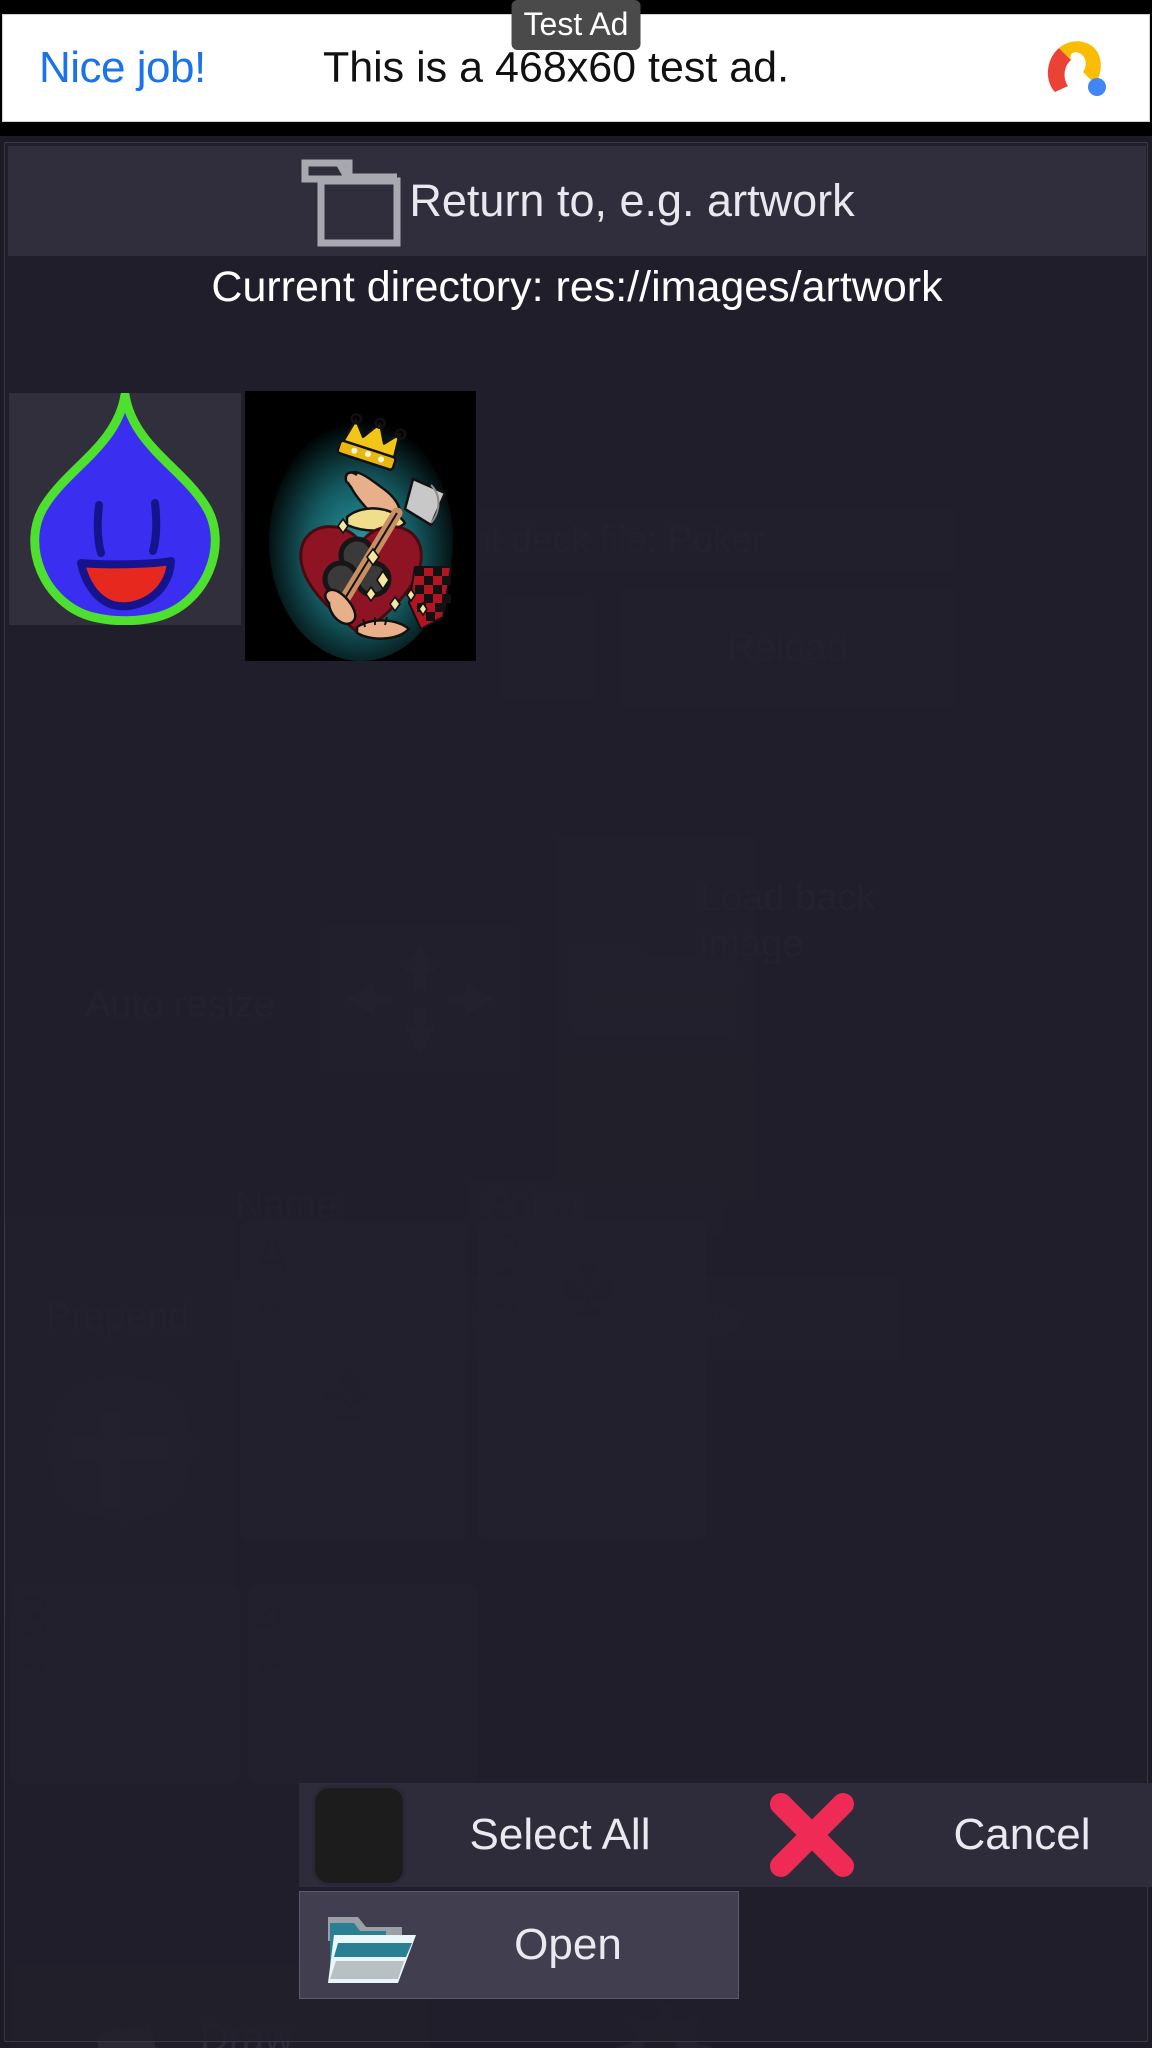  I want to click on open-button: Open, so click(519, 1945).